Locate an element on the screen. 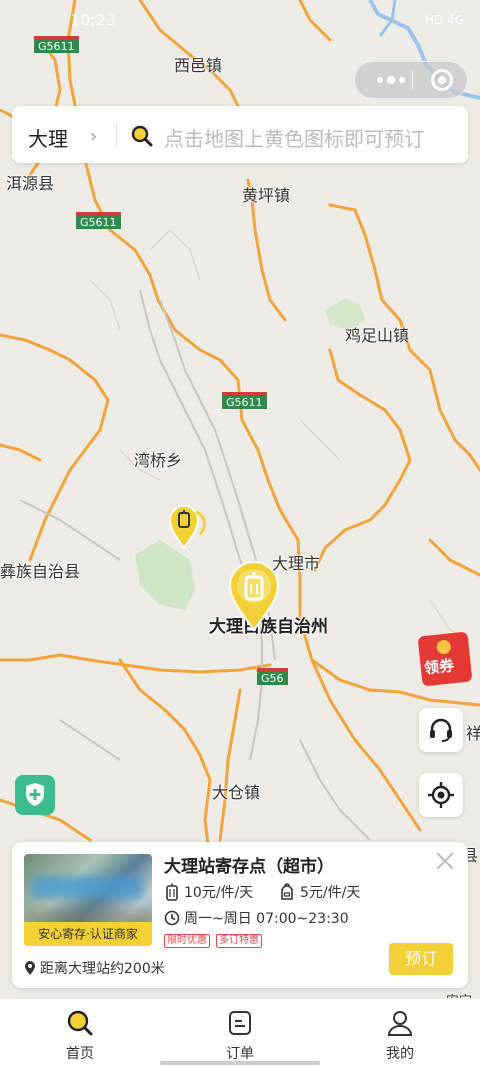  hours-row: 周一~周日 07:00~23:30 is located at coordinates (256, 918).